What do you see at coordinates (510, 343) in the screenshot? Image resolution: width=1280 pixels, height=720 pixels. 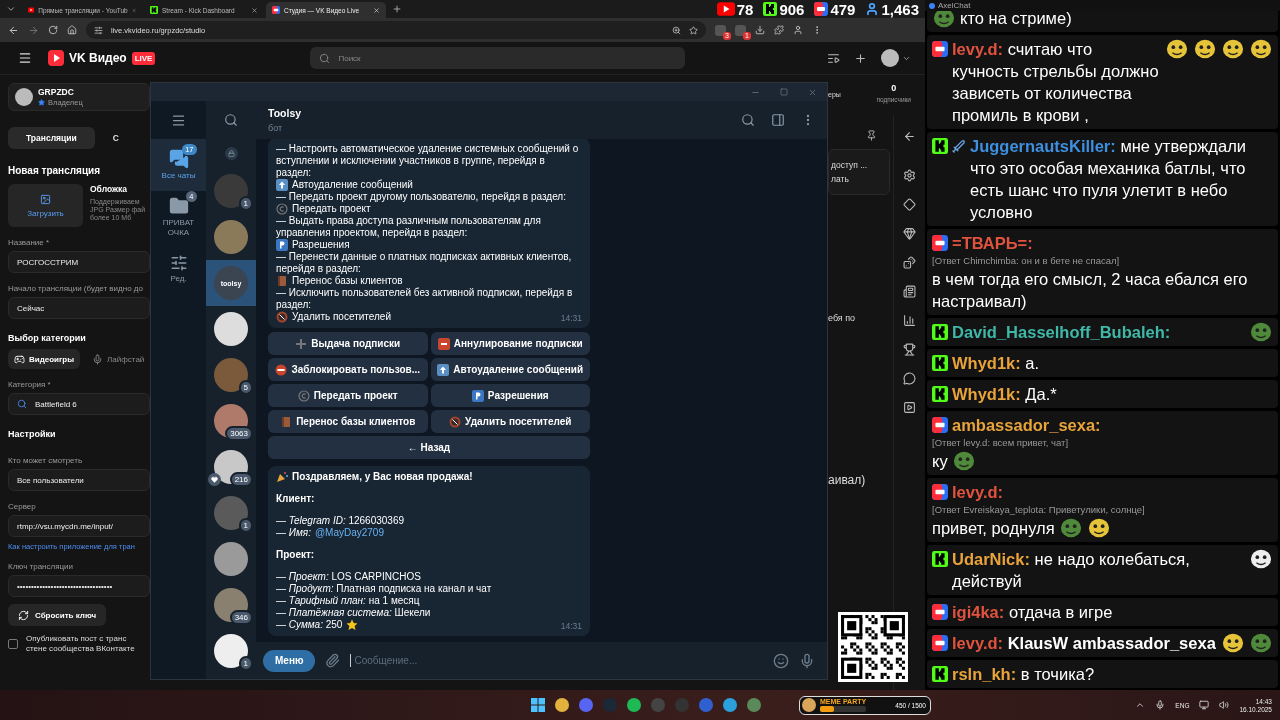 I see `keyboard-button: Аннулирование подписки` at bounding box center [510, 343].